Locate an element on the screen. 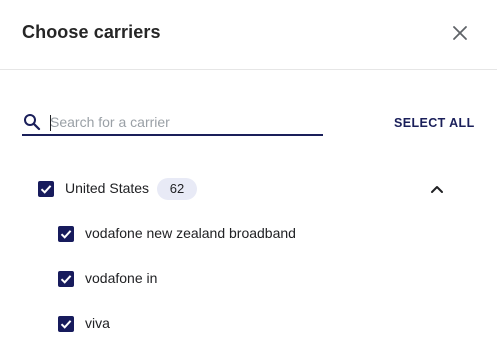 The width and height of the screenshot is (497, 342). country-label: United States is located at coordinates (107, 188).